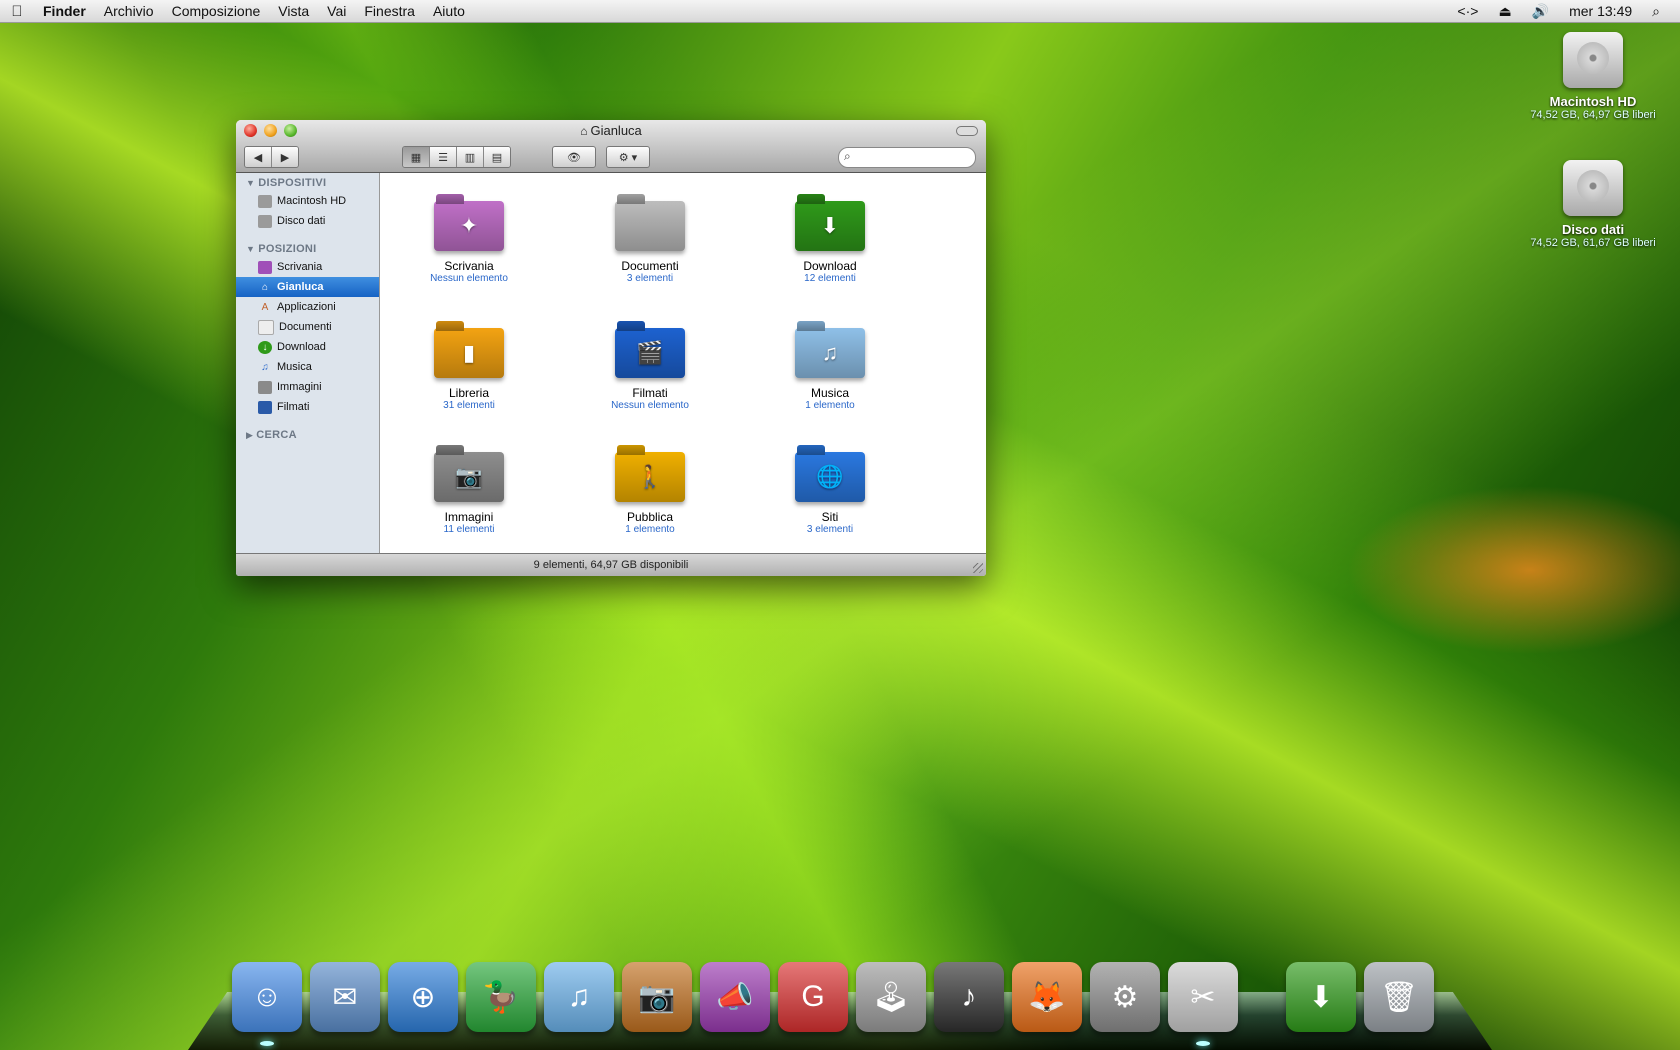 The height and width of the screenshot is (1050, 1680). I want to click on spotlight-icon: ⌕, so click(1656, 11).